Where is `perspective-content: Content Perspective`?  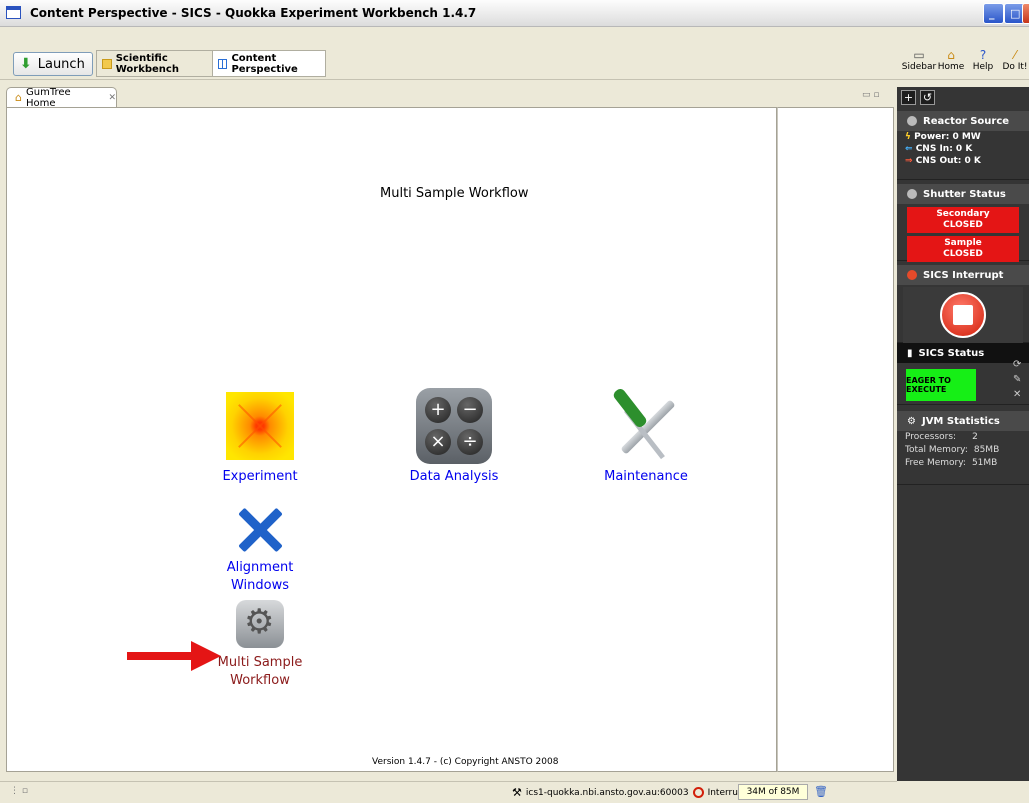 perspective-content: Content Perspective is located at coordinates (268, 63).